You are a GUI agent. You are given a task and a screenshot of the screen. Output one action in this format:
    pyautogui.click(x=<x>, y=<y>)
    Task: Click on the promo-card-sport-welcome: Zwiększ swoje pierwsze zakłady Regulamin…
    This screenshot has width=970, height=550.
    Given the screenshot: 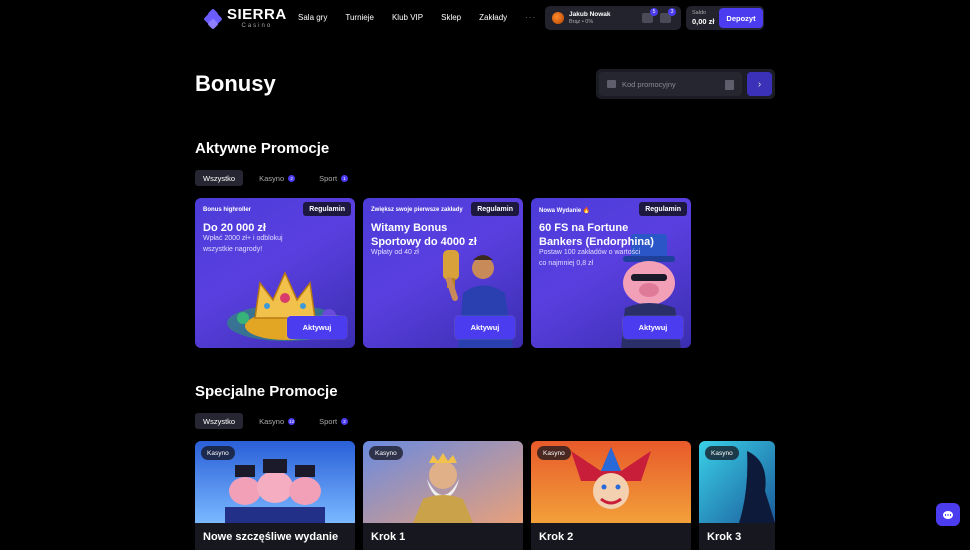 What is the action you would take?
    pyautogui.click(x=443, y=273)
    